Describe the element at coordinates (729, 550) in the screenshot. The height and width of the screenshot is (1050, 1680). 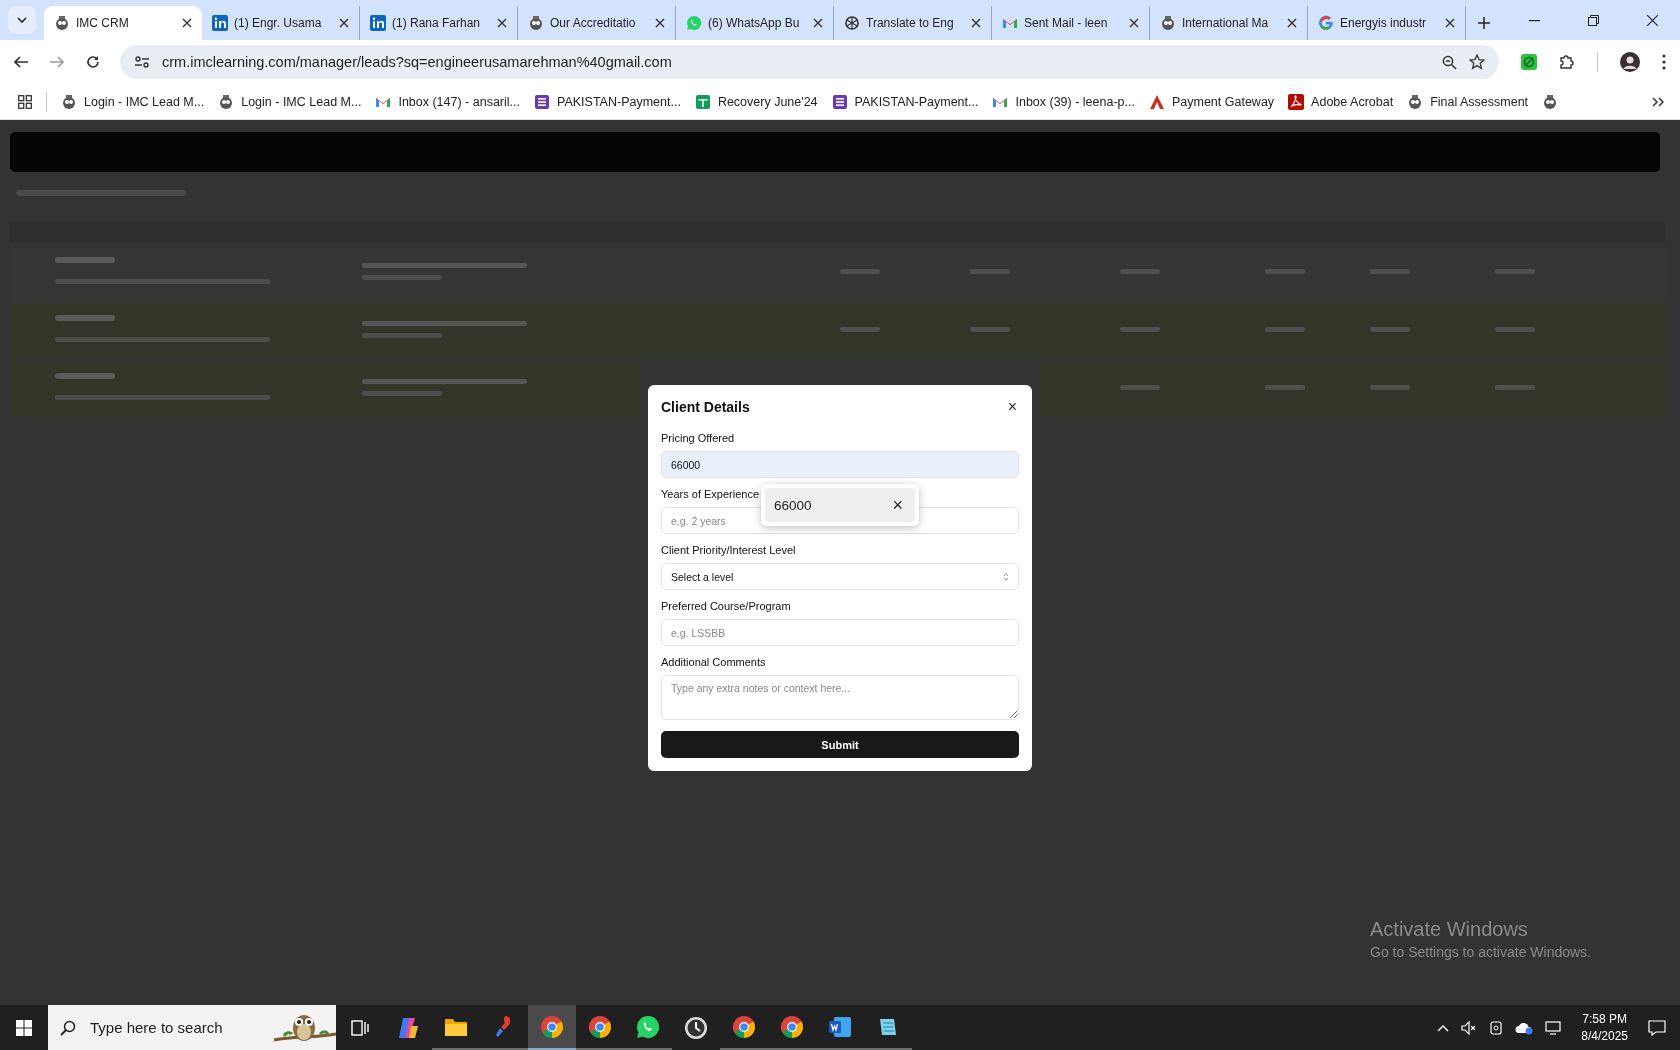
I see `field-label: Client Priority/Interest Level` at that location.